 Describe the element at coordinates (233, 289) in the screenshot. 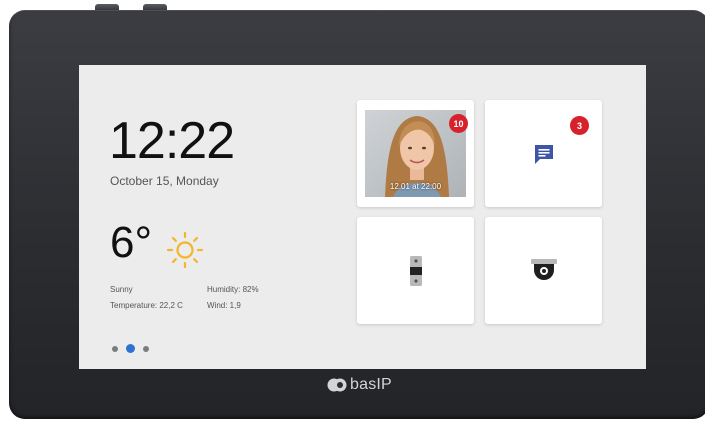

I see `weather-humidity: Humidity: 82%` at that location.